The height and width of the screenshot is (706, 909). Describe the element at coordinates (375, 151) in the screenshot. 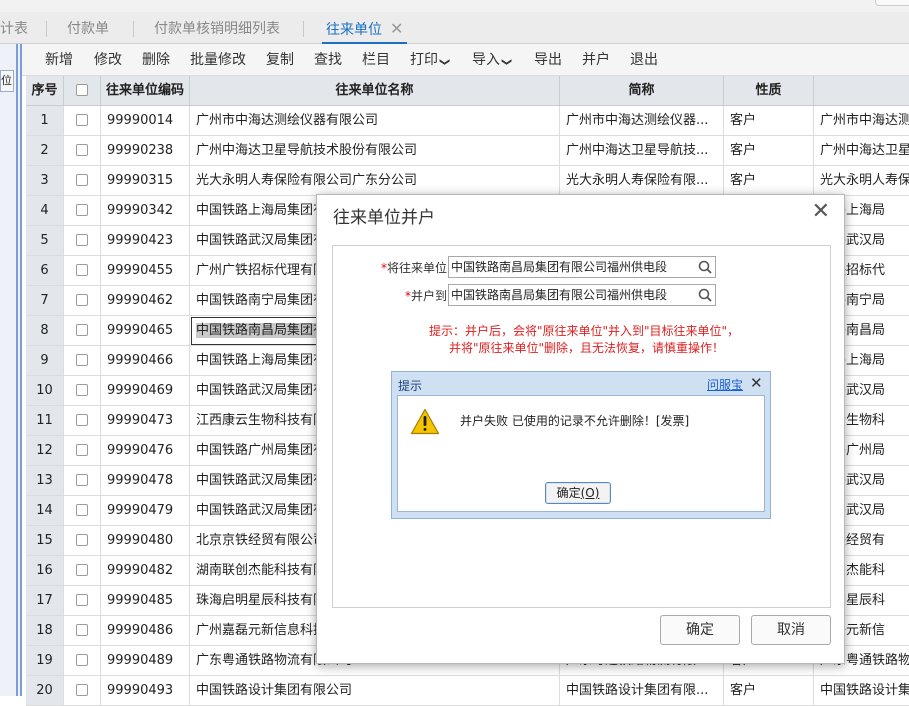

I see `partner-name: 广州中海达卫星导航技术股份有限公司` at that location.